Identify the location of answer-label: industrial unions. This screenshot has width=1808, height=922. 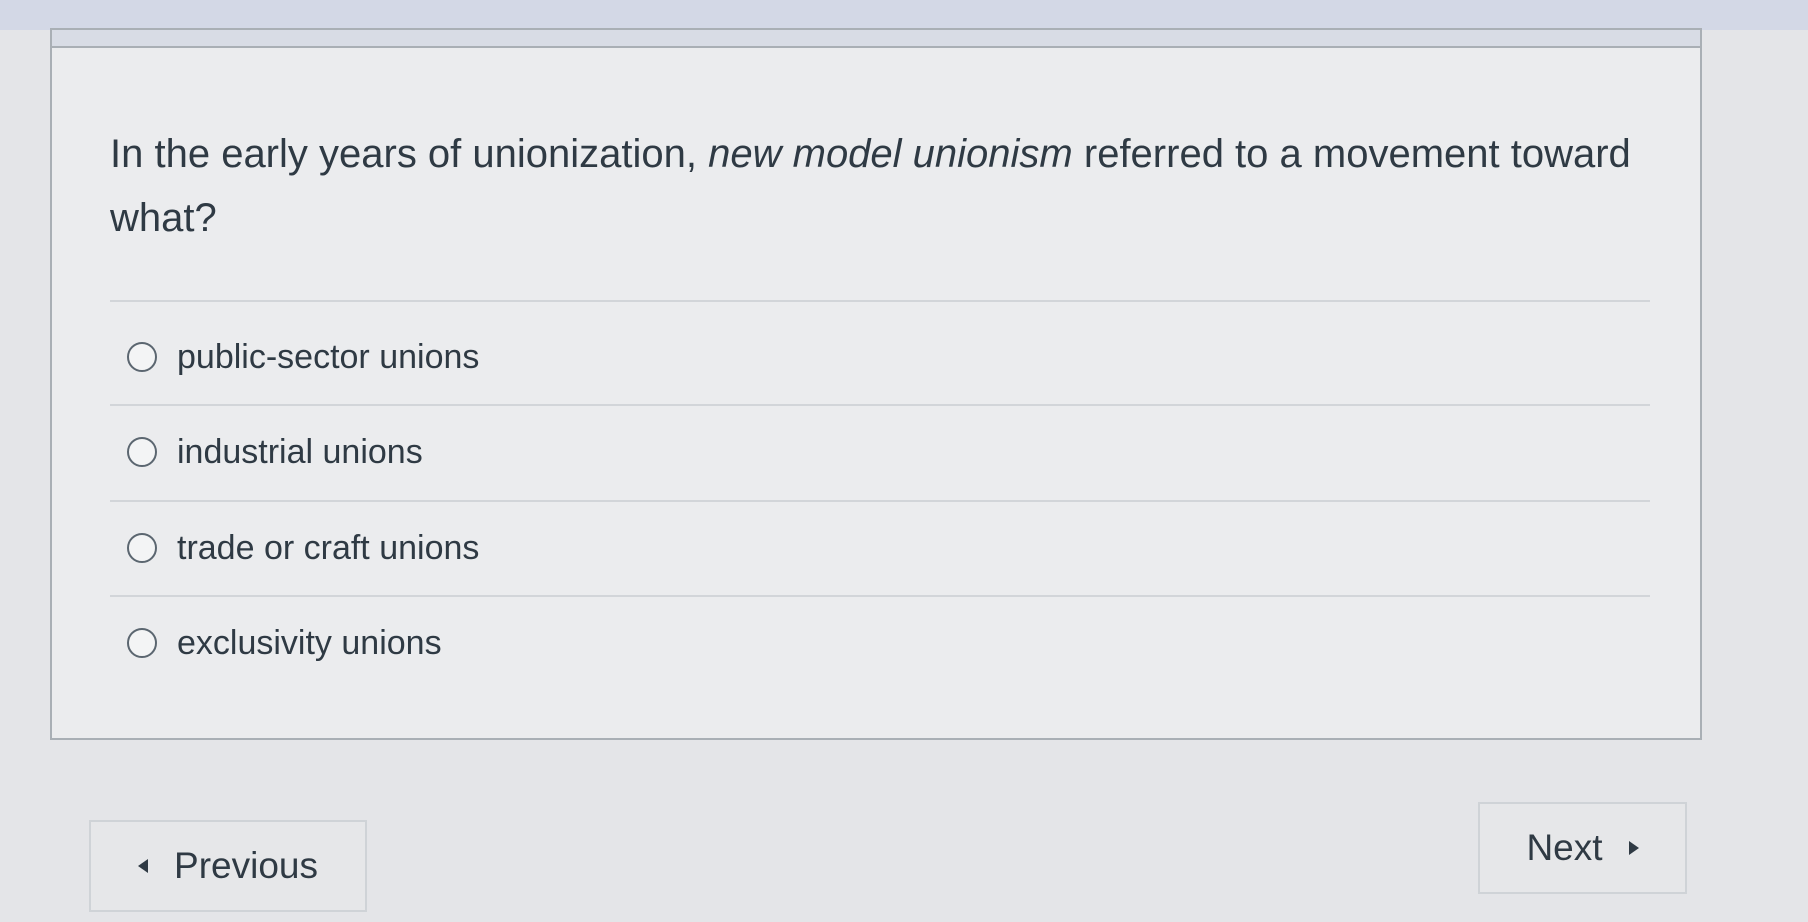
(300, 451).